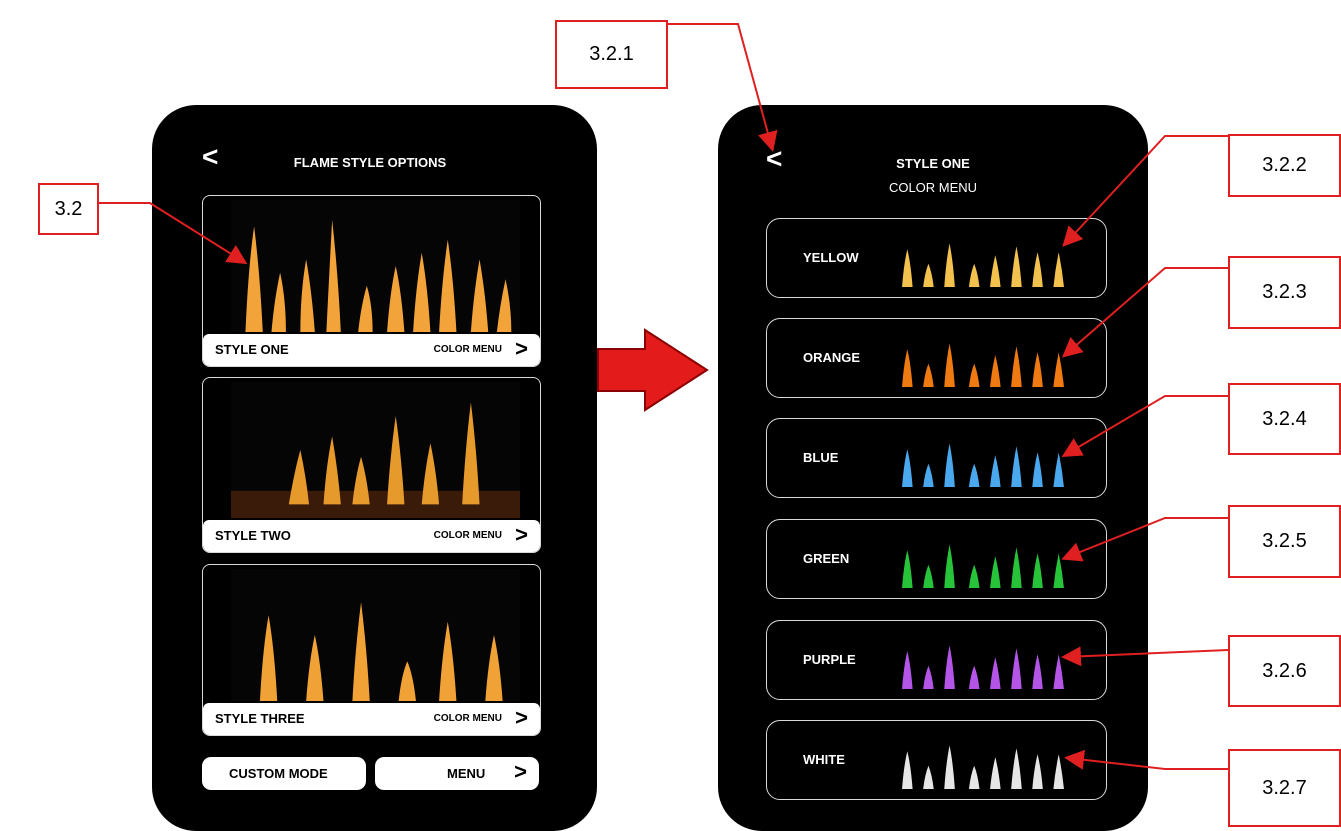 Image resolution: width=1341 pixels, height=831 pixels. What do you see at coordinates (1284, 671) in the screenshot?
I see `callout-3-2-6: 3.2.6` at bounding box center [1284, 671].